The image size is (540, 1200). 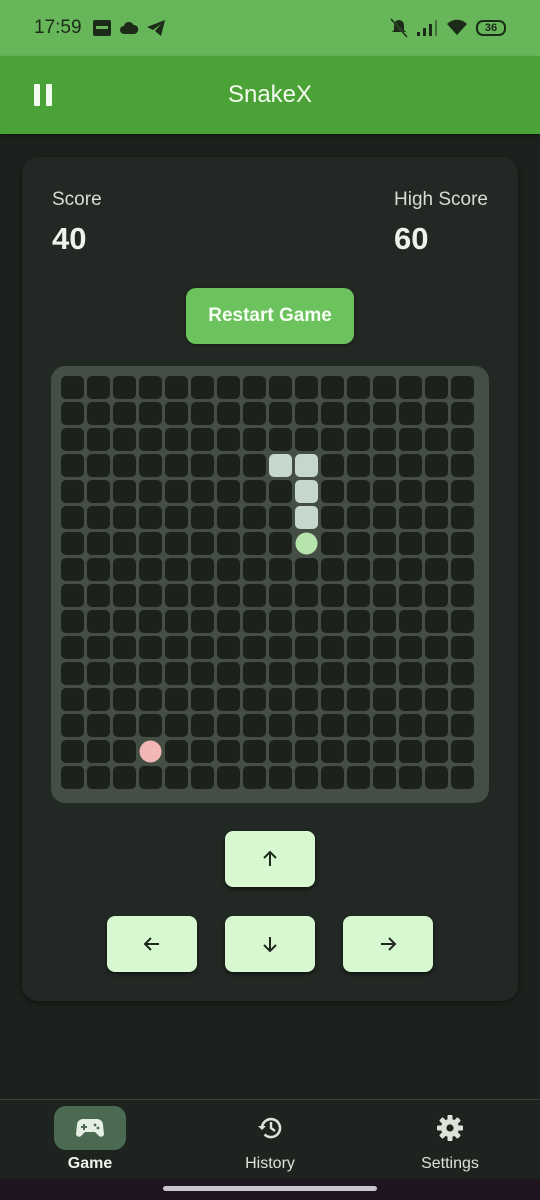 I want to click on restart-game-button: Restart Game, so click(x=270, y=316).